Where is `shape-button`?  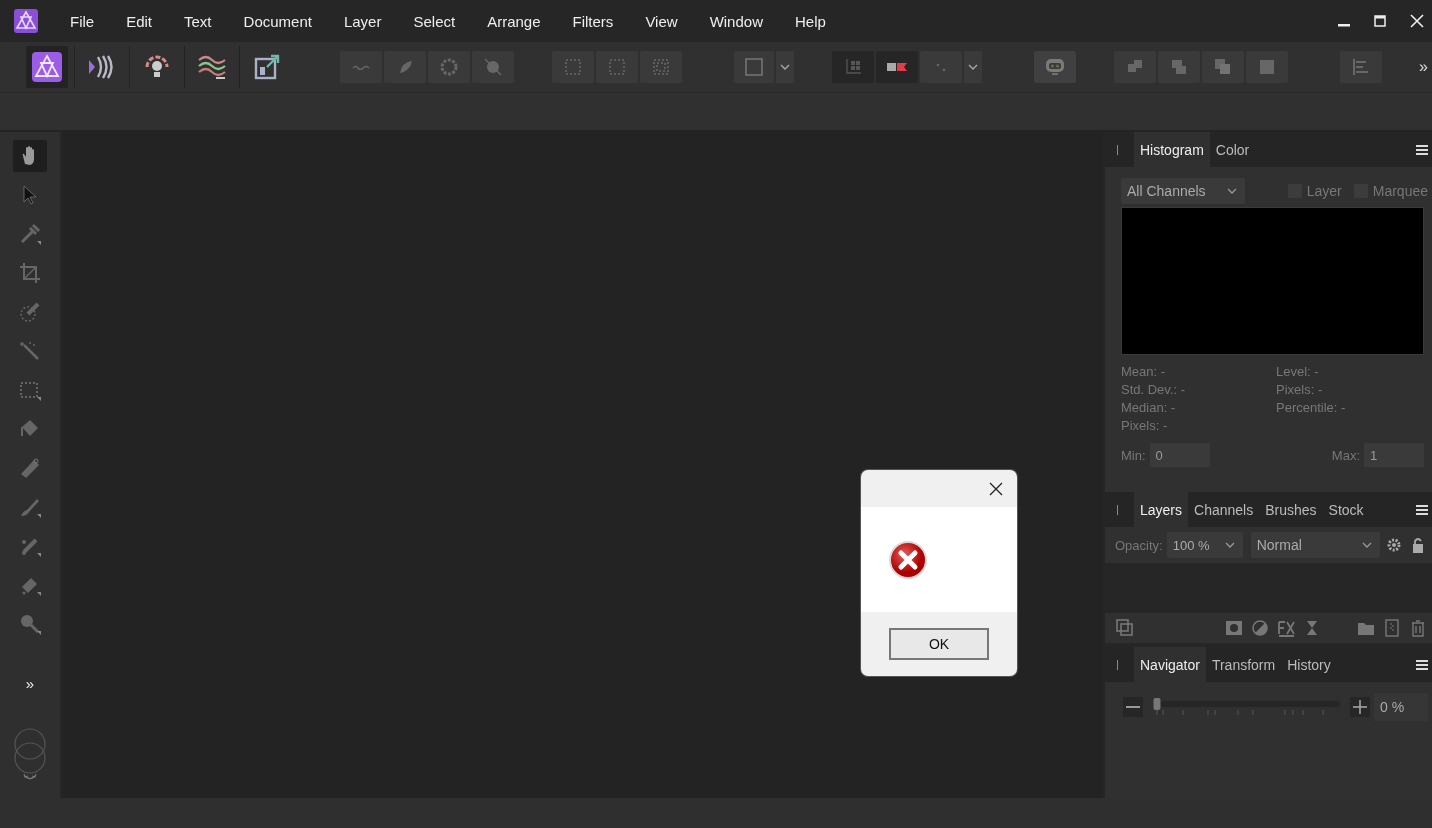 shape-button is located at coordinates (754, 67).